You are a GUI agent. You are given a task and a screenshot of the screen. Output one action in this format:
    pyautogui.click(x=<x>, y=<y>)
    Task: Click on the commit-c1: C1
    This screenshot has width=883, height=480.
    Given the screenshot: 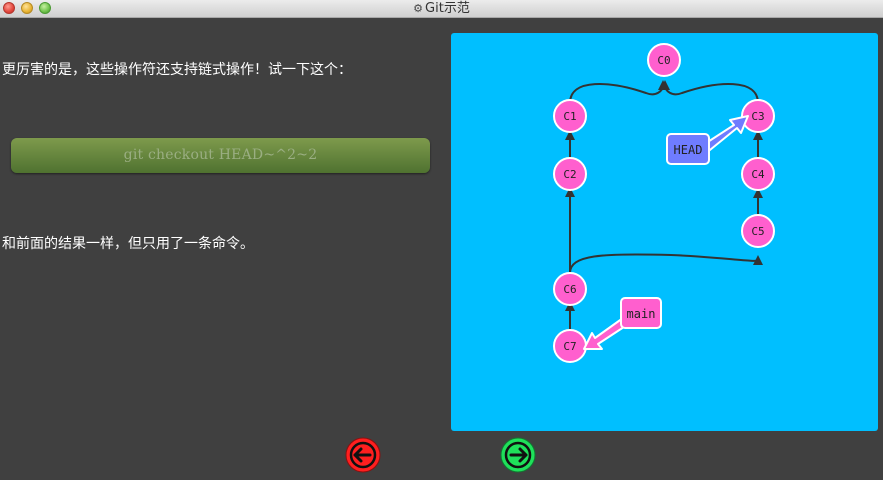 What is the action you would take?
    pyautogui.click(x=570, y=116)
    